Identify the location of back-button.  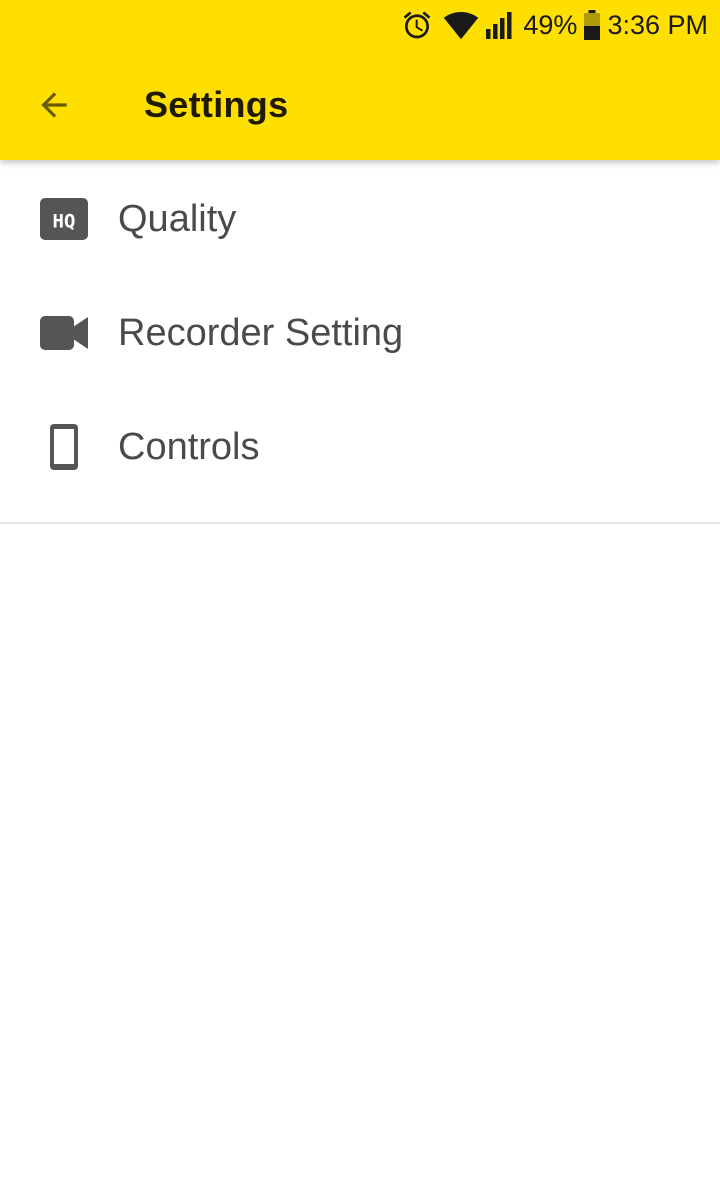
(54, 105).